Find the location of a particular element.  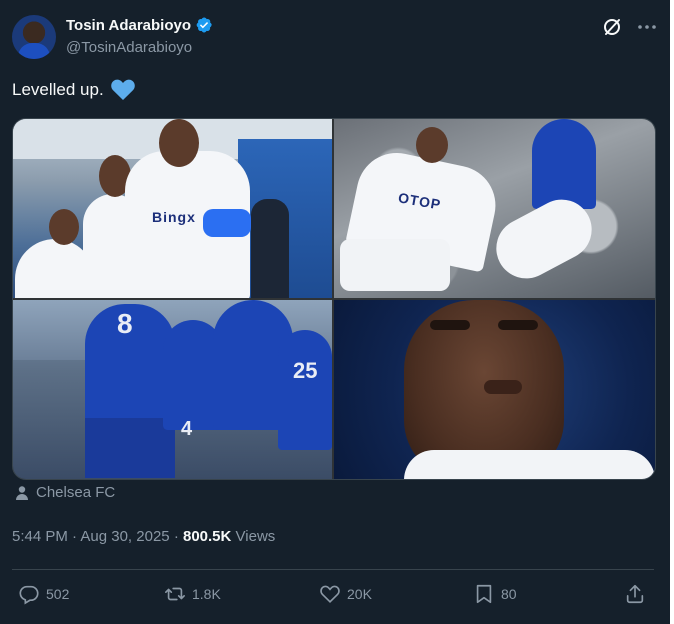

tweet-header: Tosin Adarabioyo @TosinAdarabioyo is located at coordinates (337, 37).